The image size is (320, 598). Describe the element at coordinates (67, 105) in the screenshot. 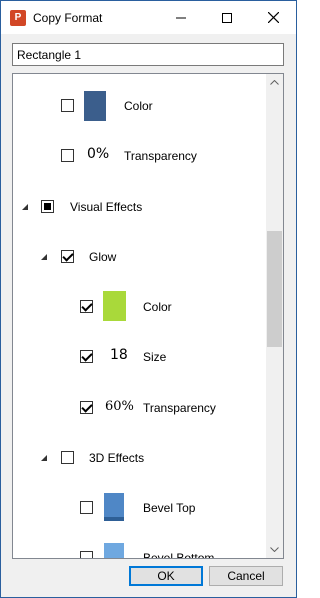

I see `color-checkbox` at that location.